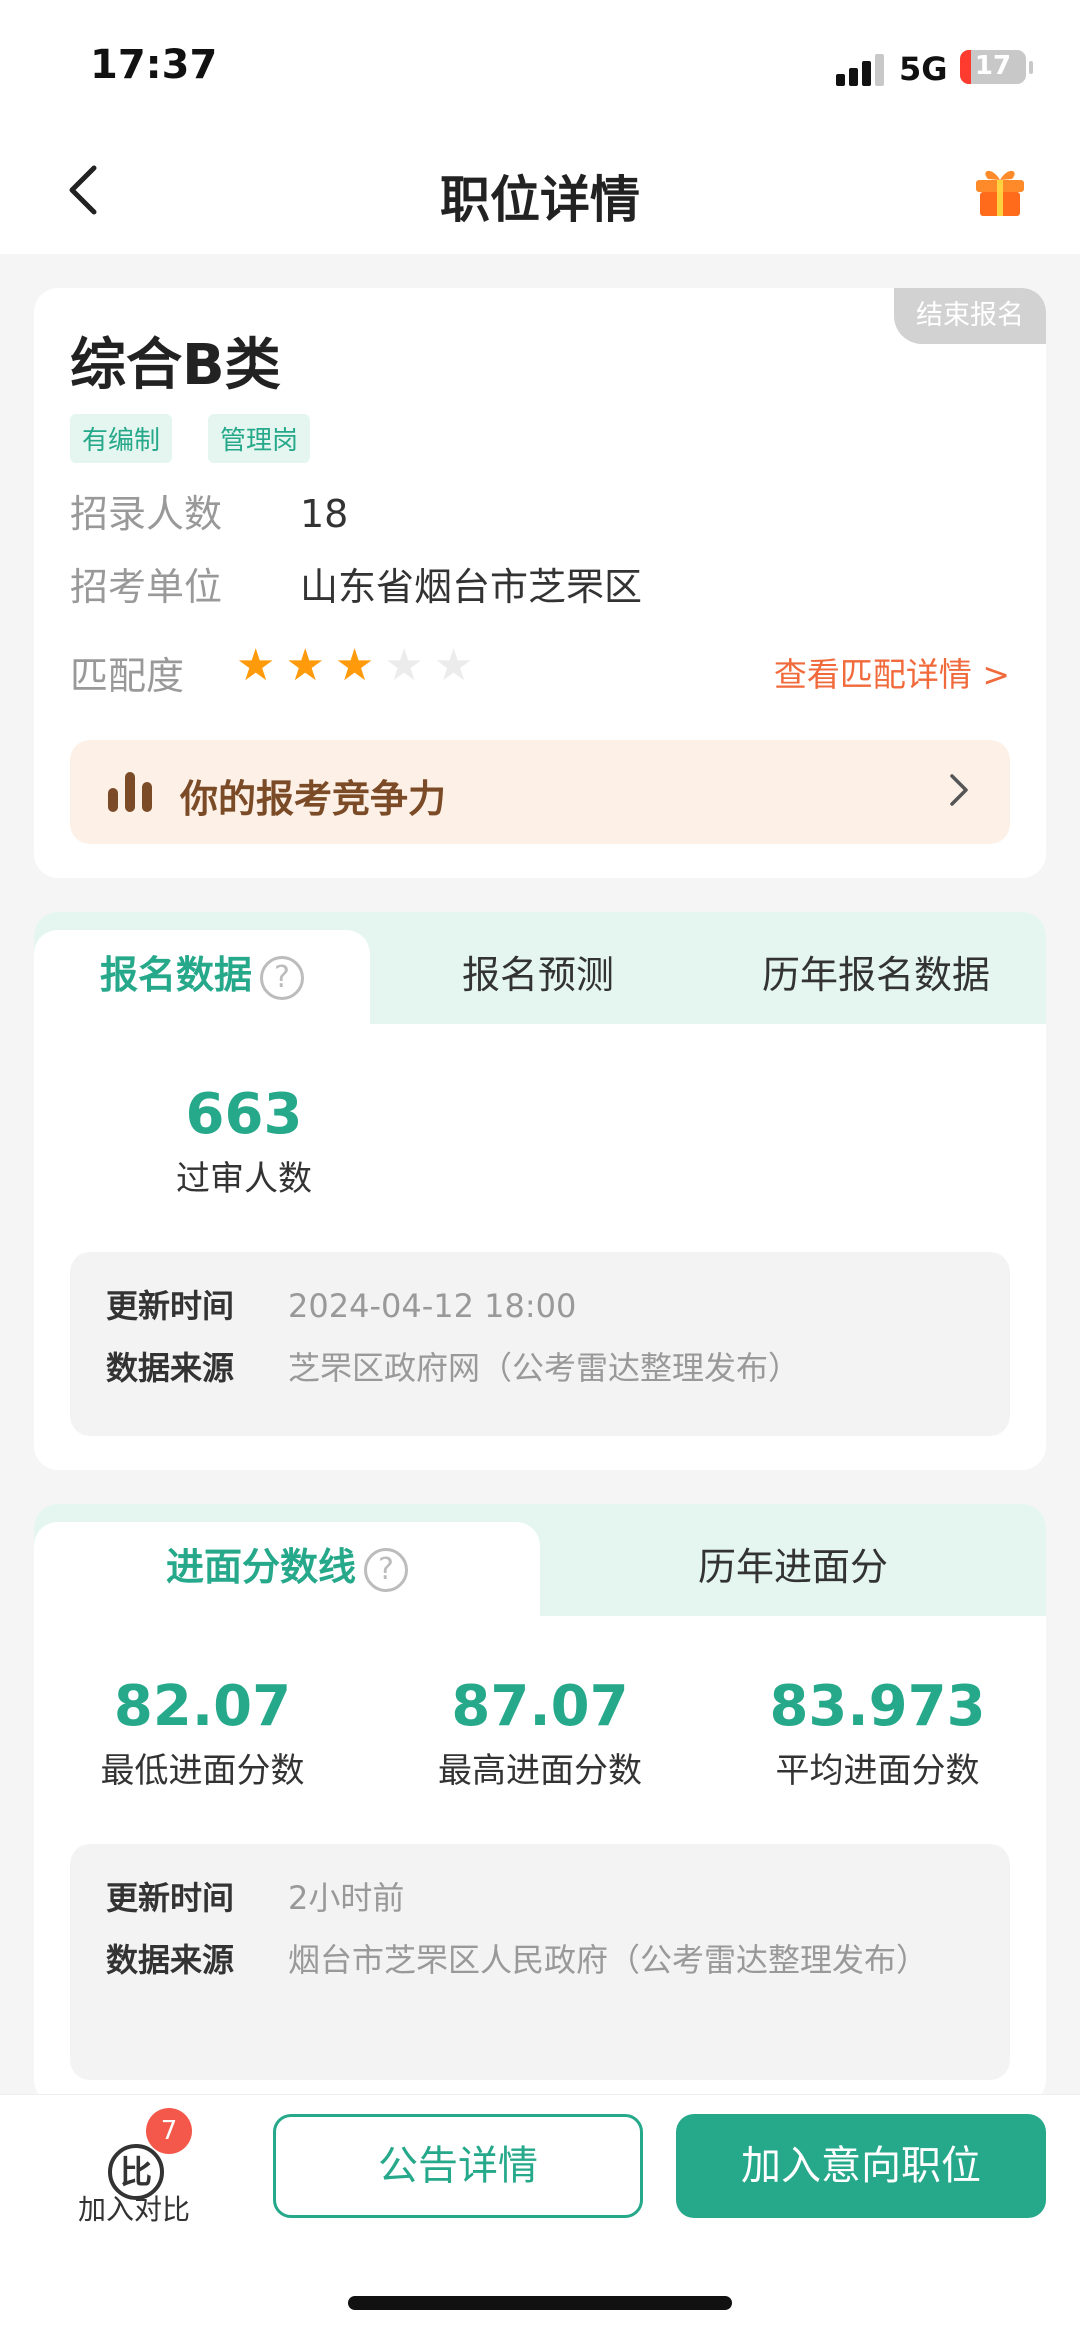 This screenshot has width=1080, height=2337. I want to click on unit-label: 招考单位, so click(146, 587).